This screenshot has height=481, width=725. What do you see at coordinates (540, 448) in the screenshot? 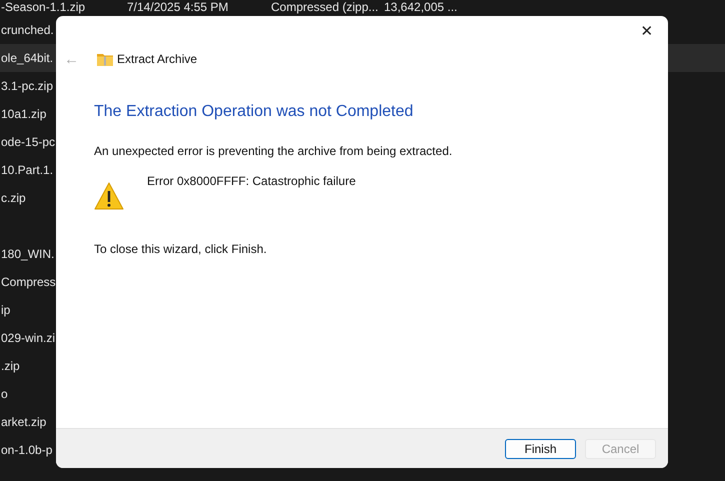
I see `finish-button: Finish` at bounding box center [540, 448].